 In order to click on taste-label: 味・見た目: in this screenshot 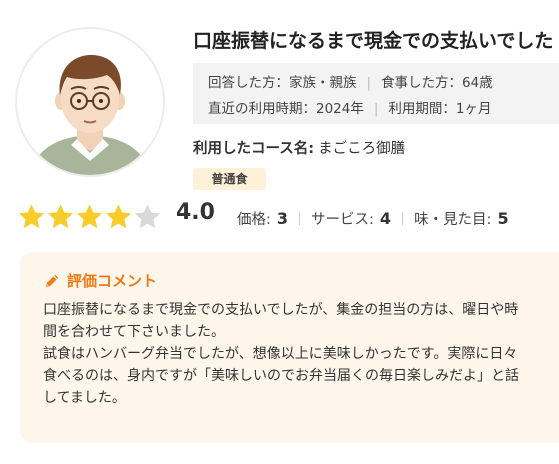, I will do `click(453, 220)`.